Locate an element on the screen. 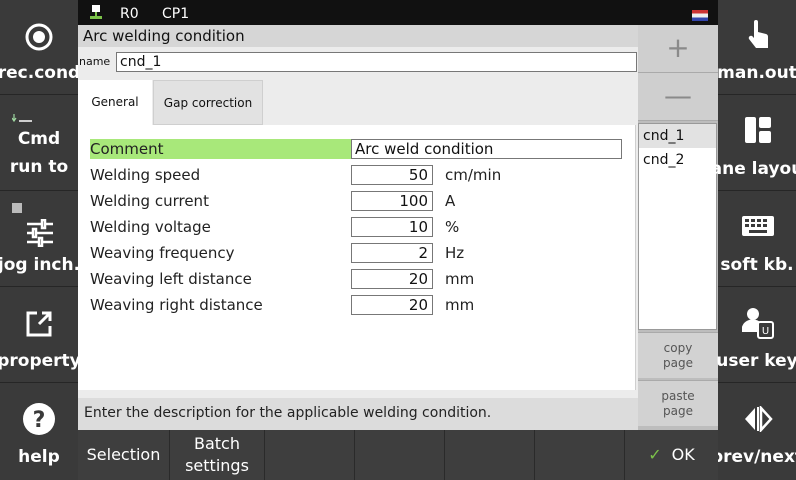 The image size is (796, 480). record-icon is located at coordinates (39, 37).